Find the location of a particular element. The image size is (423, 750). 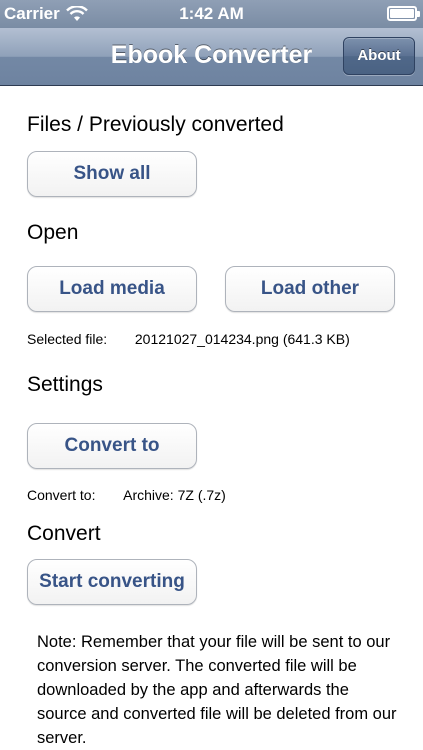

convert-to-button: Convert to is located at coordinates (112, 446).